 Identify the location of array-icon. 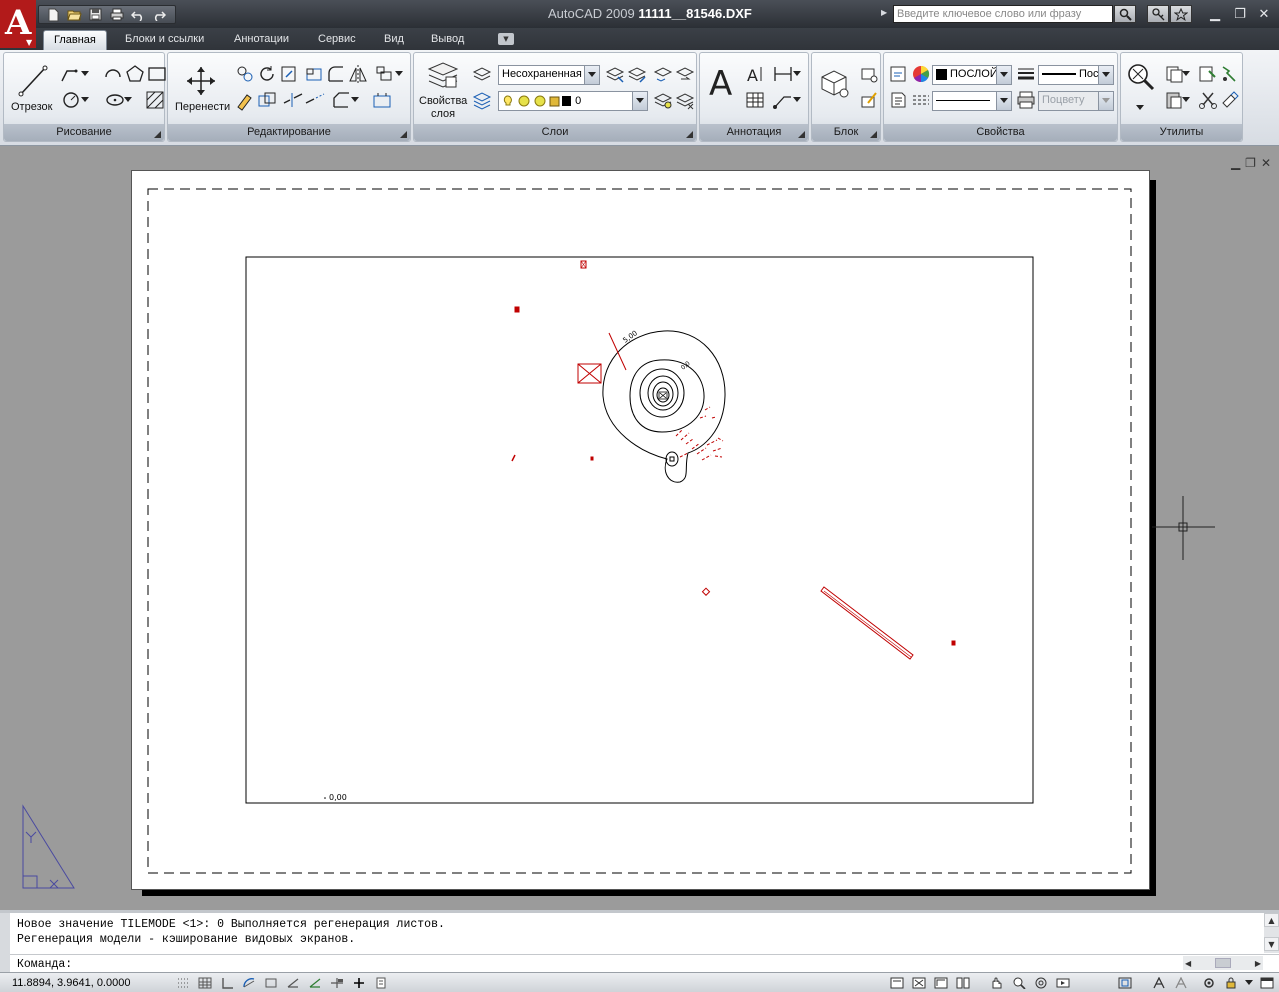
(385, 74).